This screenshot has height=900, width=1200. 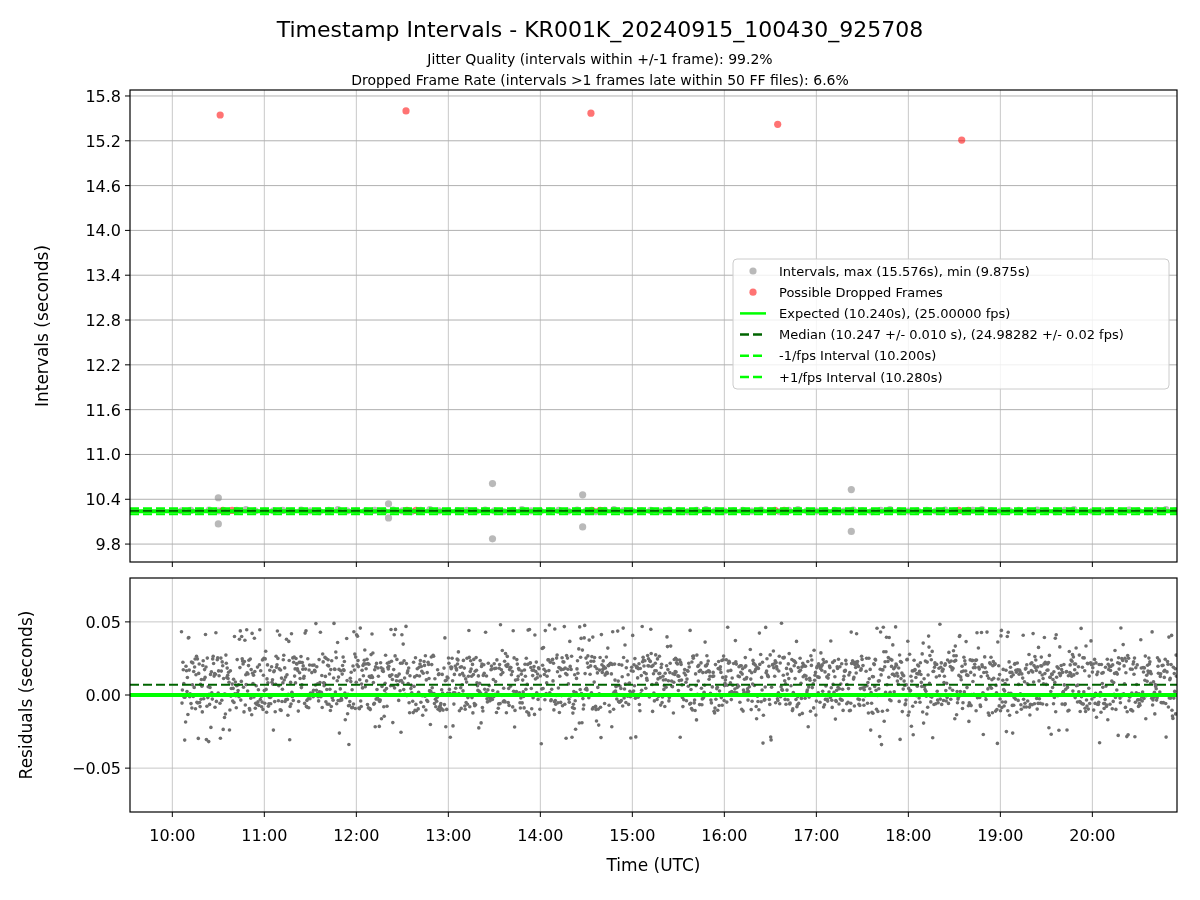 I want to click on x-tick-label: 12:00, so click(x=356, y=835).